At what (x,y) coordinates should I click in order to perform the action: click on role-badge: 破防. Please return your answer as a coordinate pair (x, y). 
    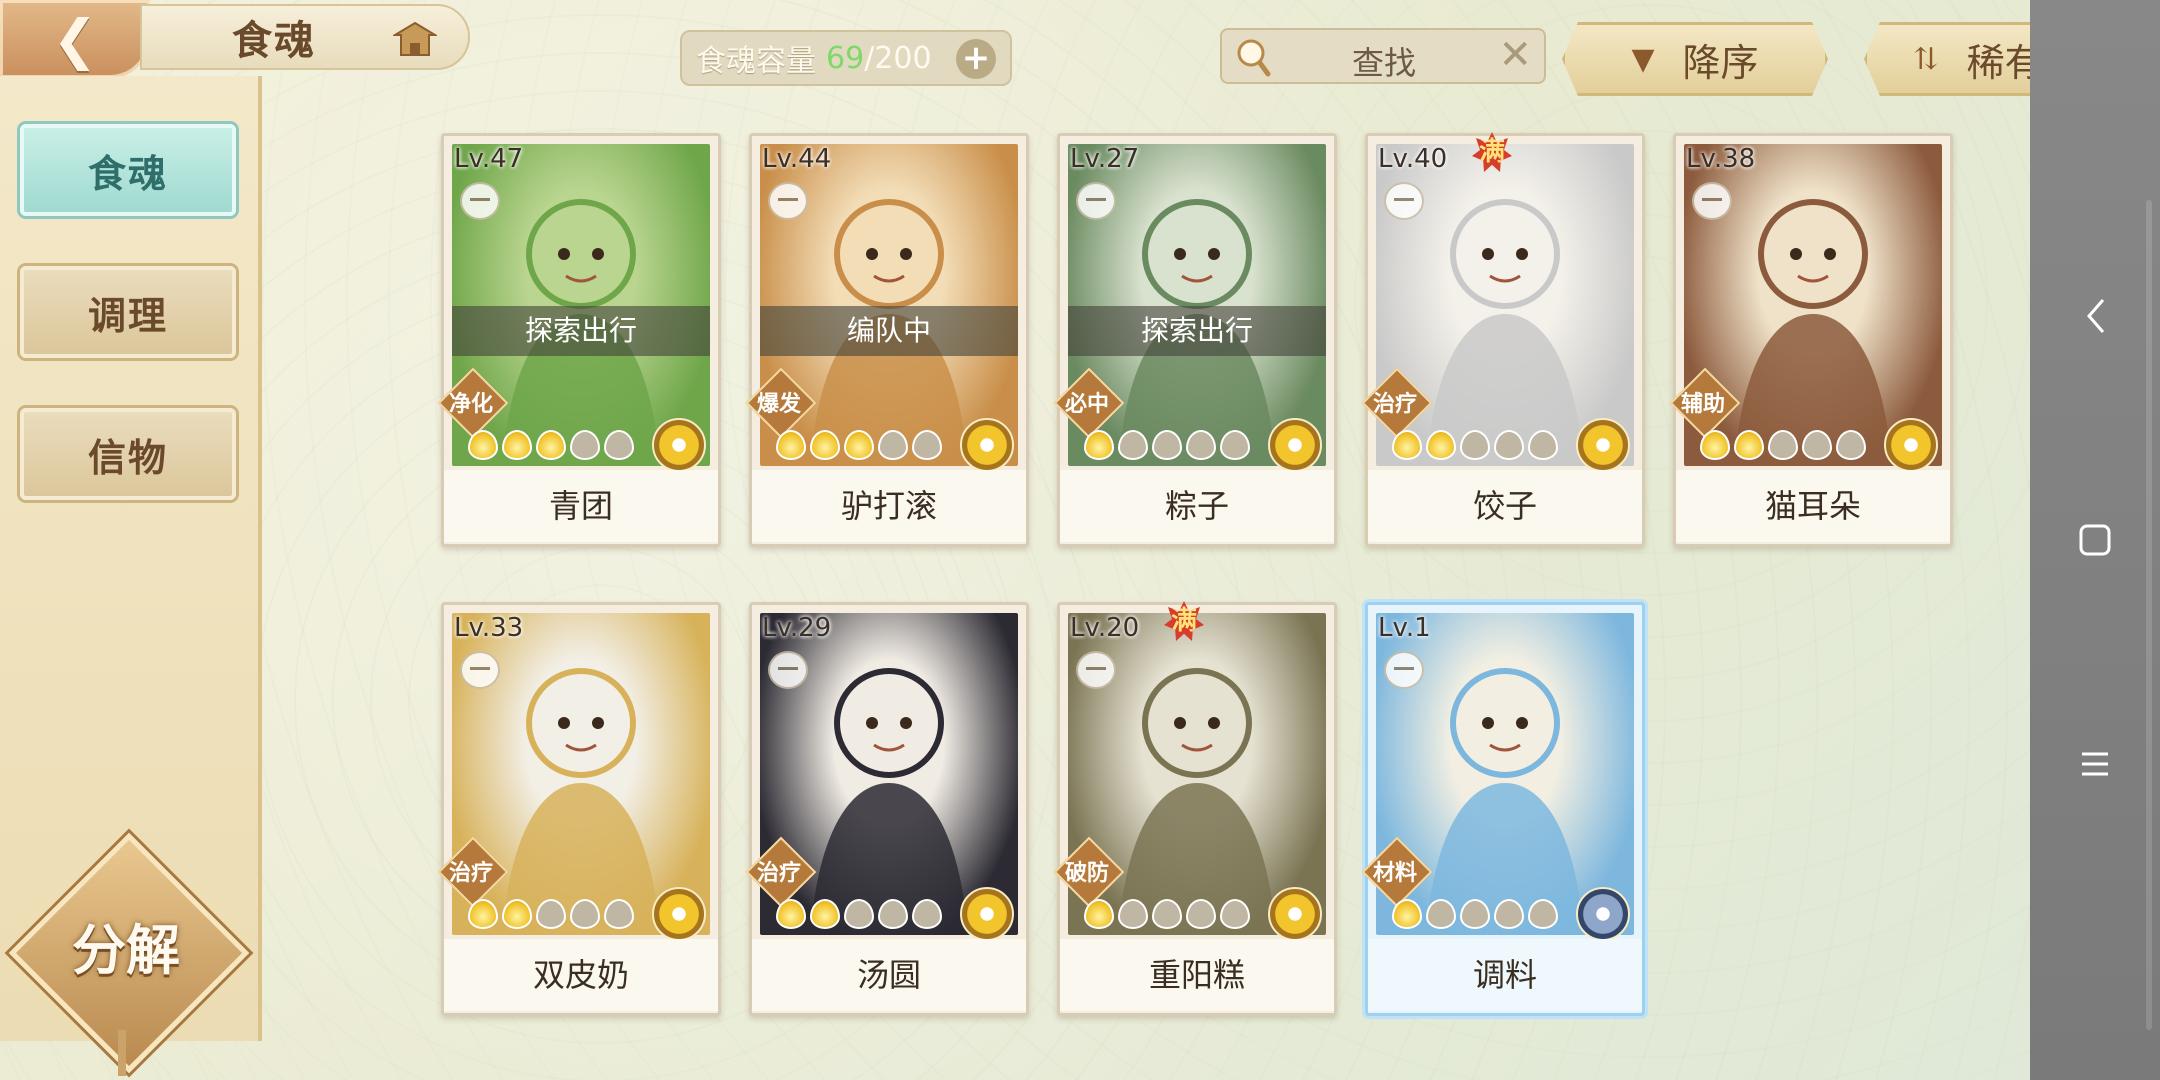
    Looking at the image, I should click on (1089, 872).